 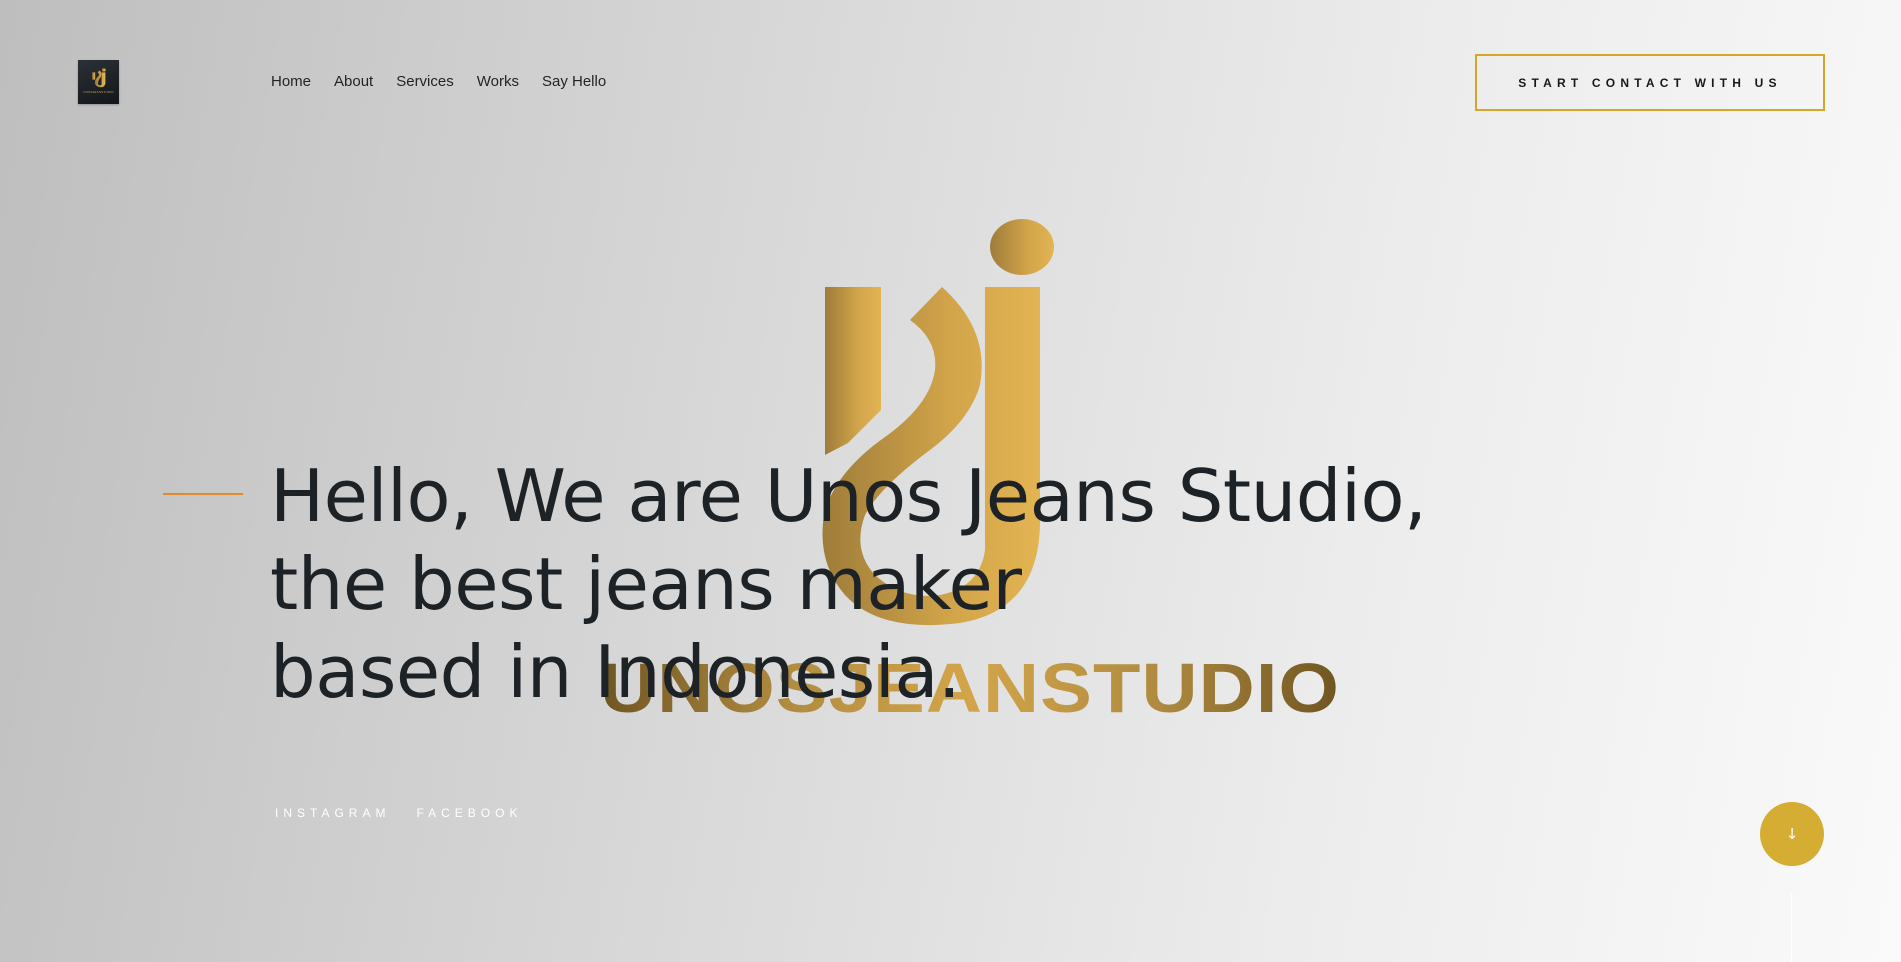 What do you see at coordinates (98, 78) in the screenshot?
I see `logo-mark-icon` at bounding box center [98, 78].